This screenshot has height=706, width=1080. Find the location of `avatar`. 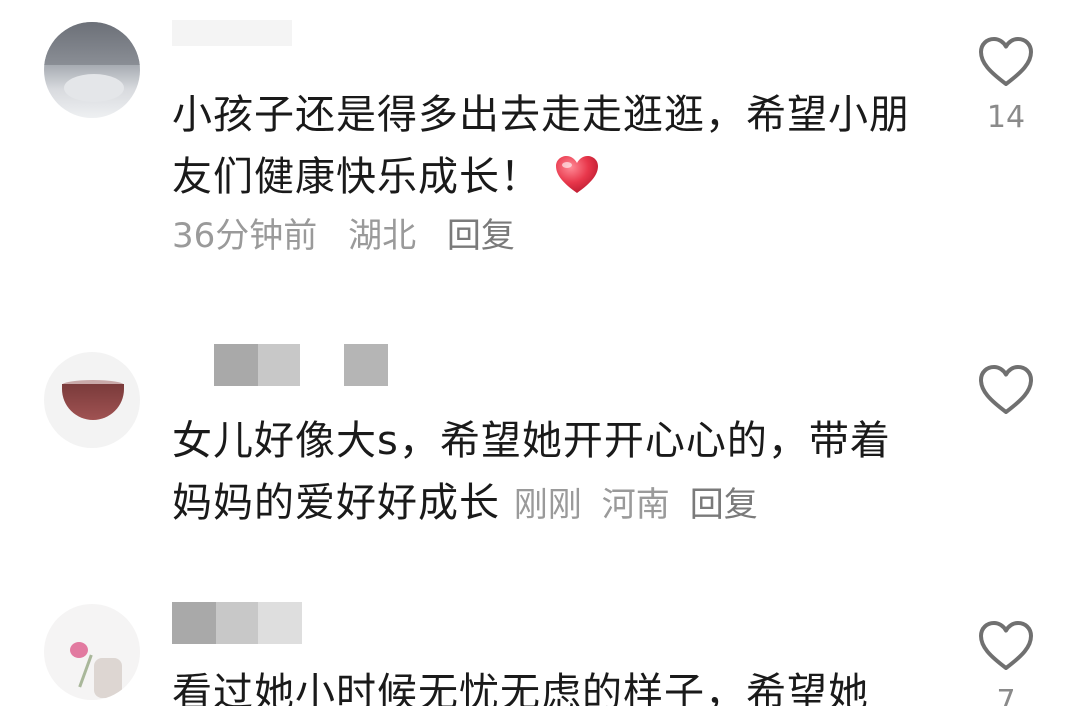

avatar is located at coordinates (92, 652).